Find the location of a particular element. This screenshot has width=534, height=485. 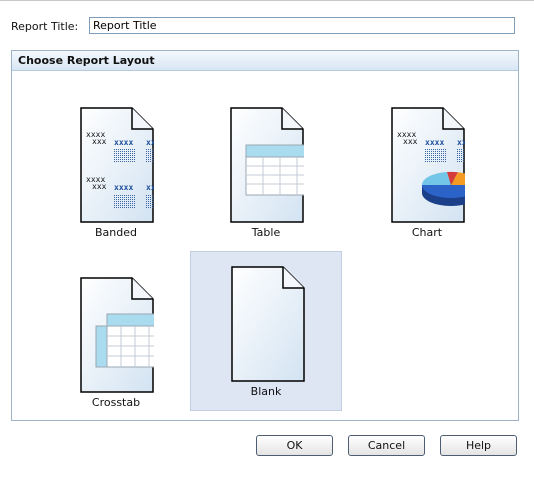

pie-chart-graphic is located at coordinates (443, 188).